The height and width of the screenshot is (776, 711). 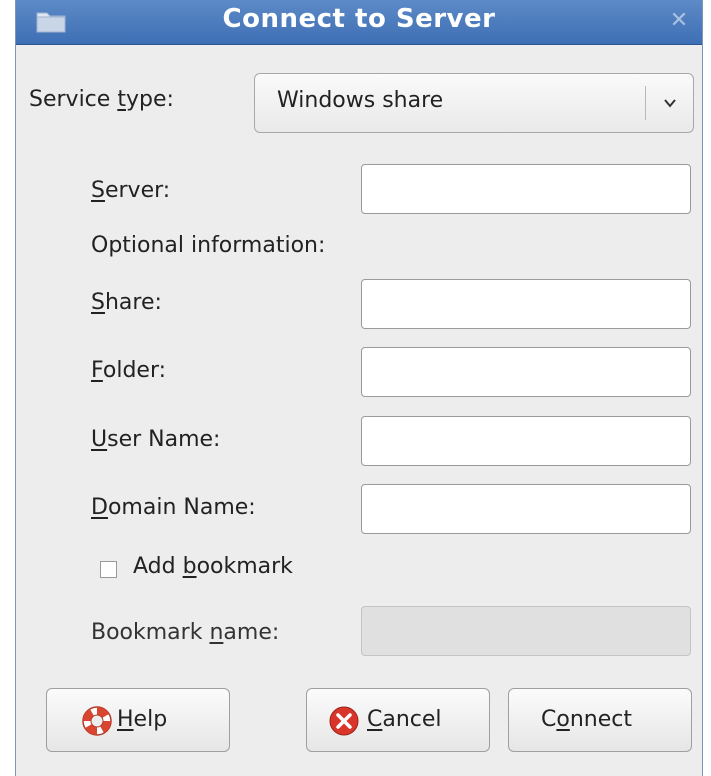 I want to click on cancel-button: Cancel, so click(x=398, y=720).